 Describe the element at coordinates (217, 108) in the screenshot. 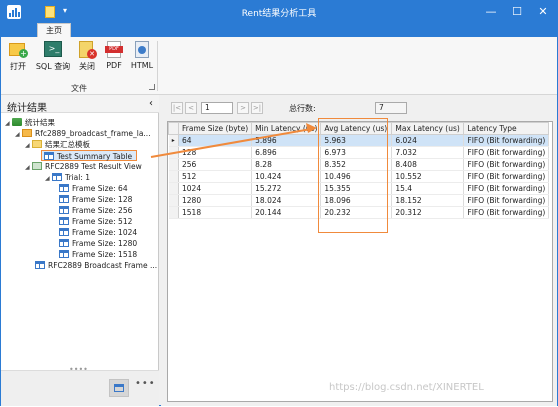

I see `page-number-input: 1` at that location.